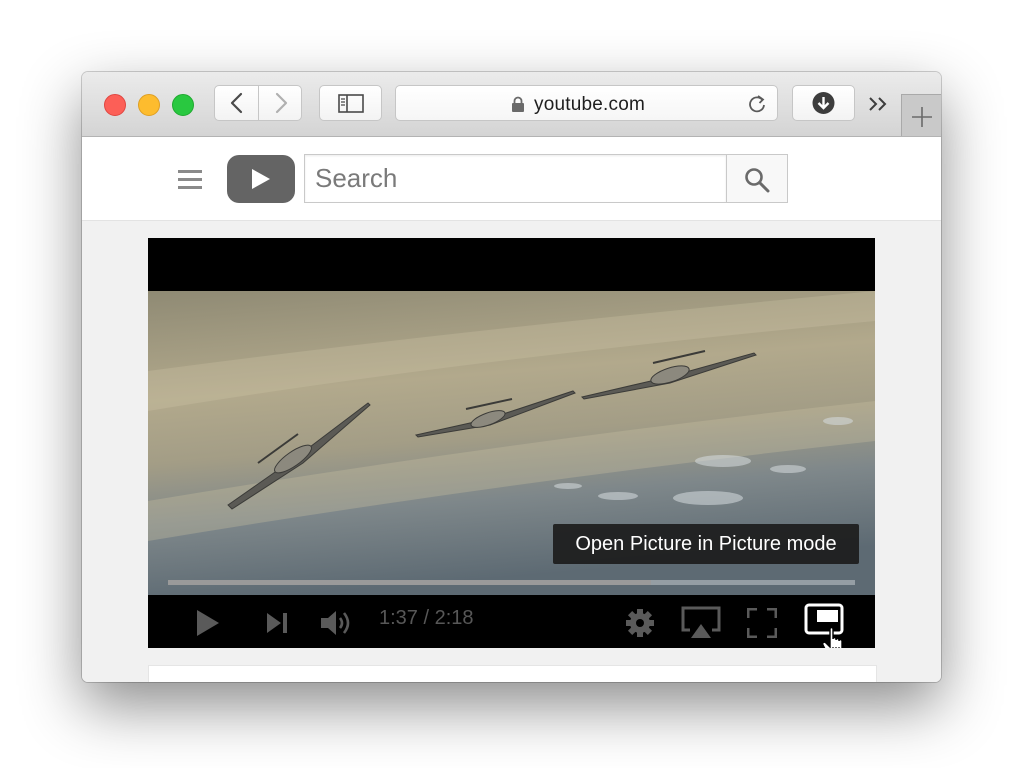  I want to click on lock-icon, so click(518, 104).